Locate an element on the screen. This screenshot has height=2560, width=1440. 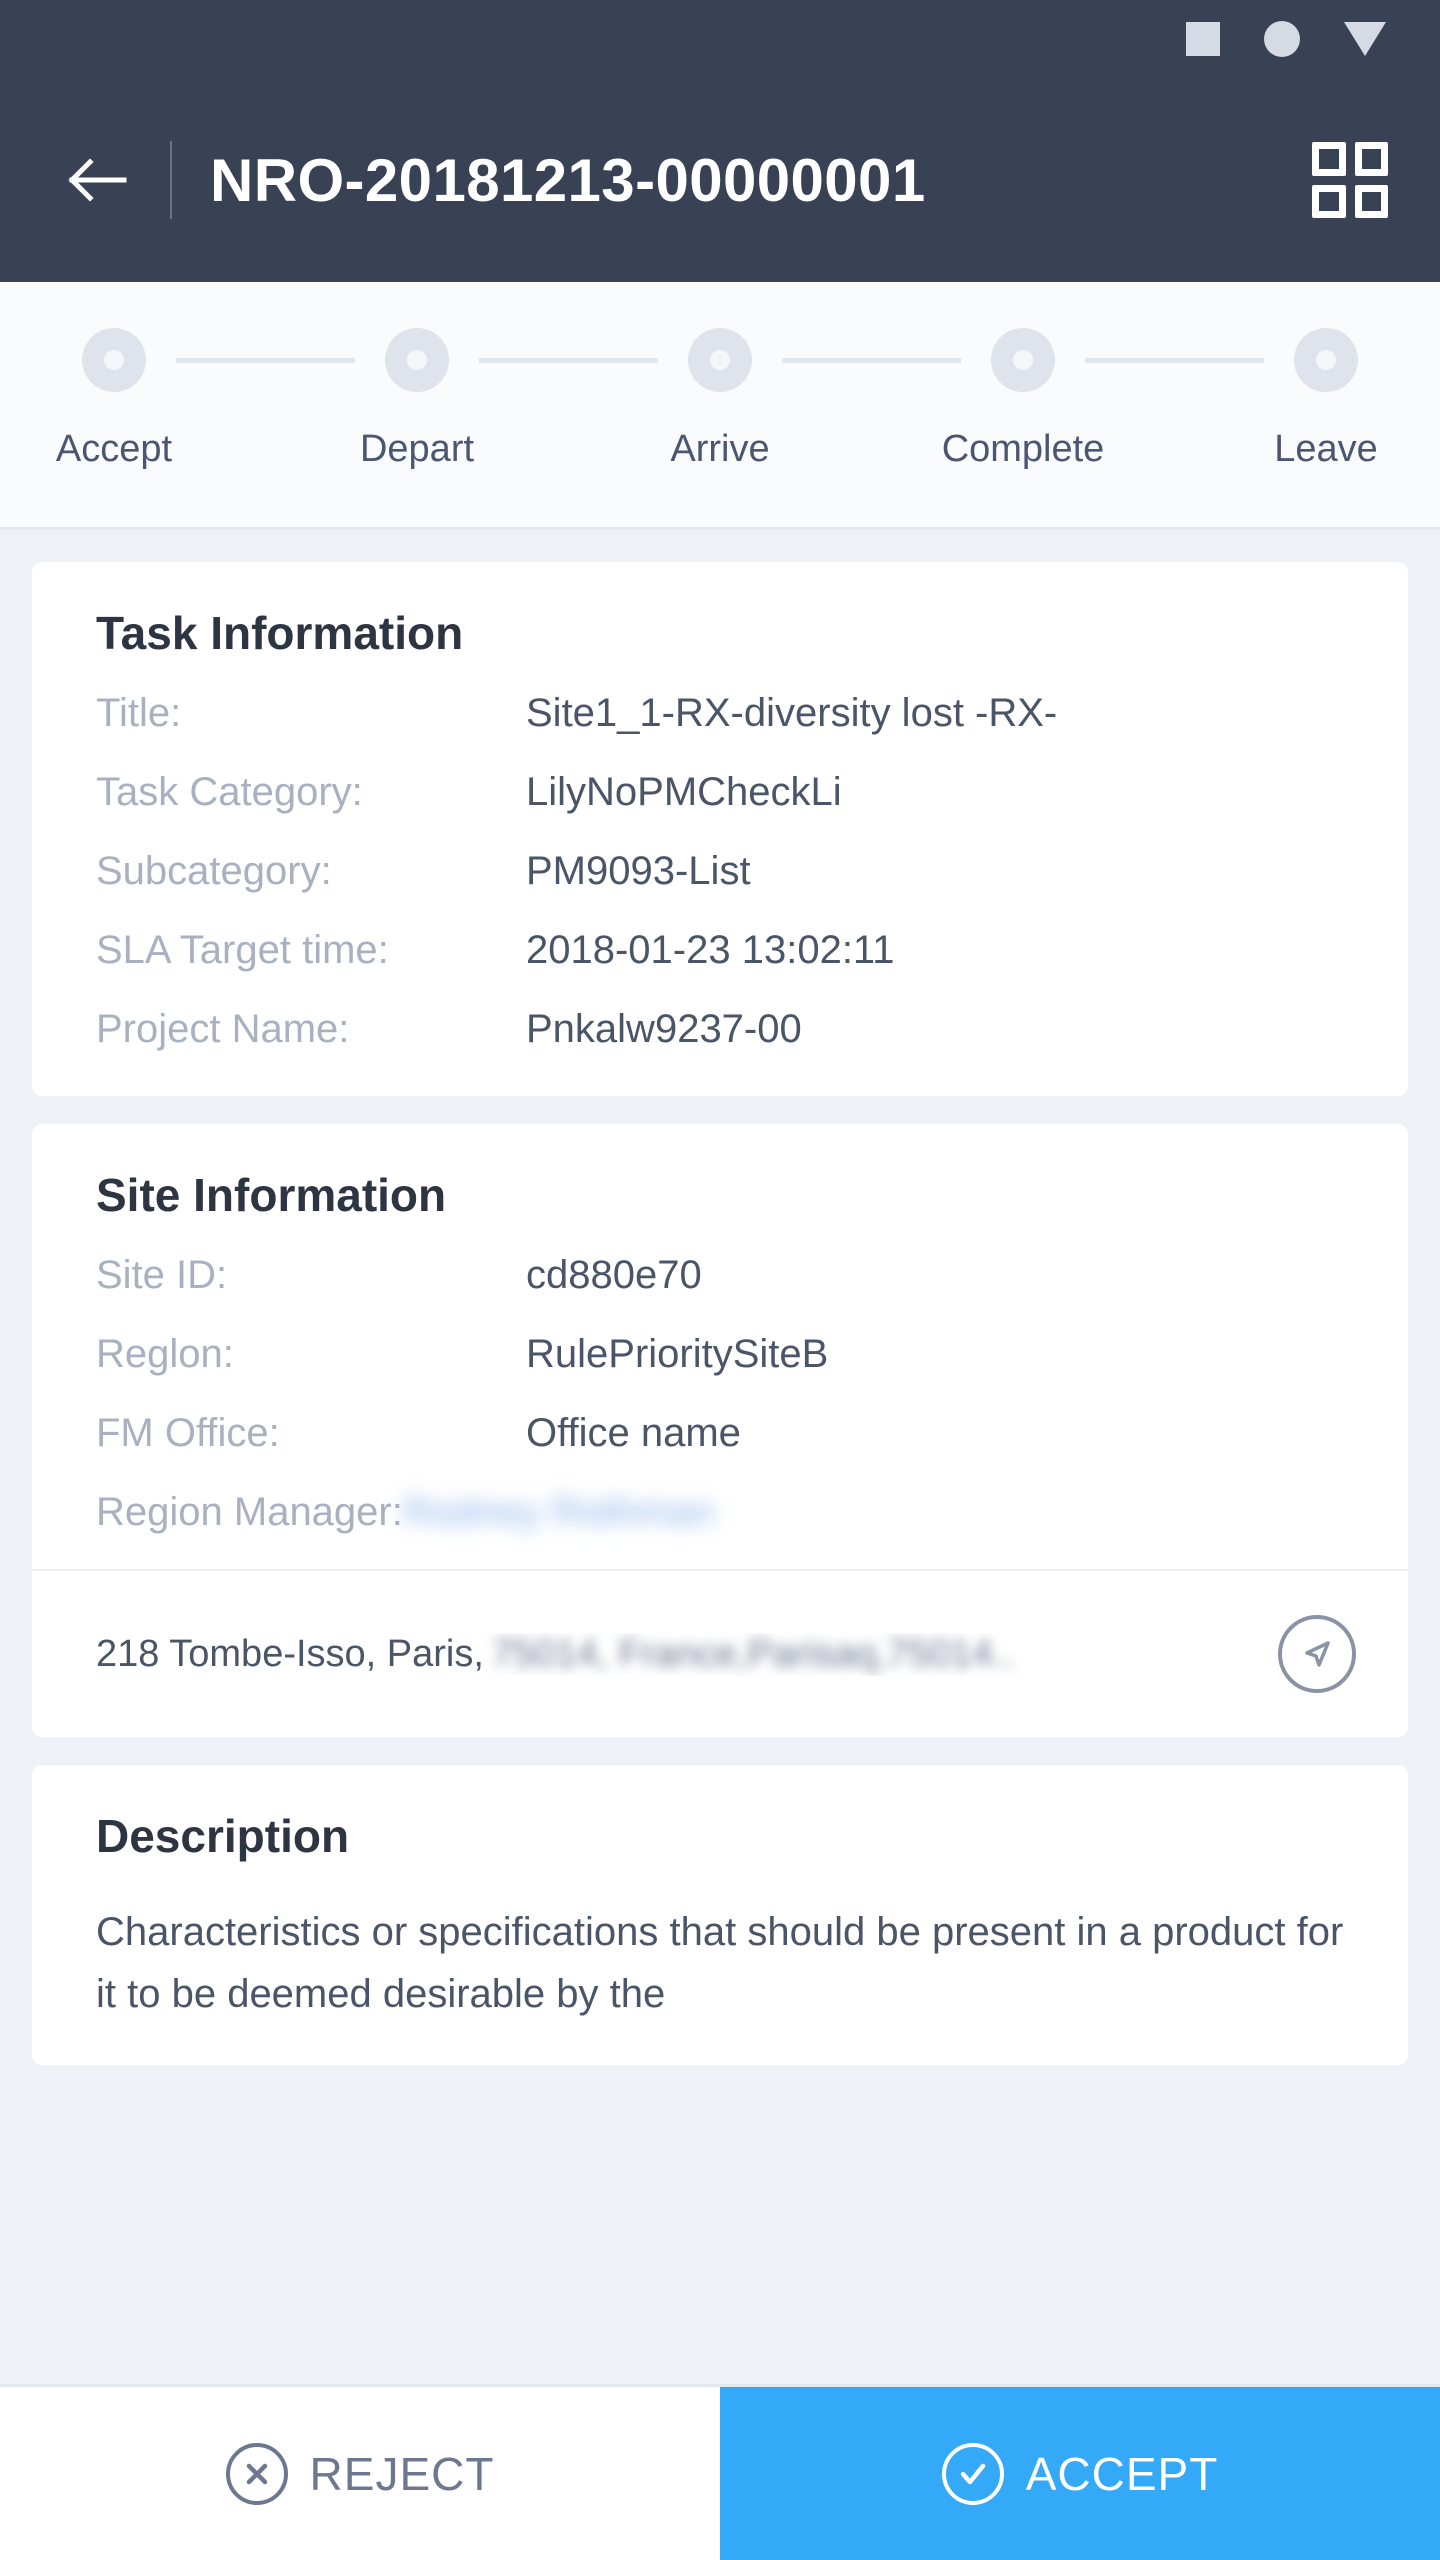
step-label: Accept is located at coordinates (114, 449).